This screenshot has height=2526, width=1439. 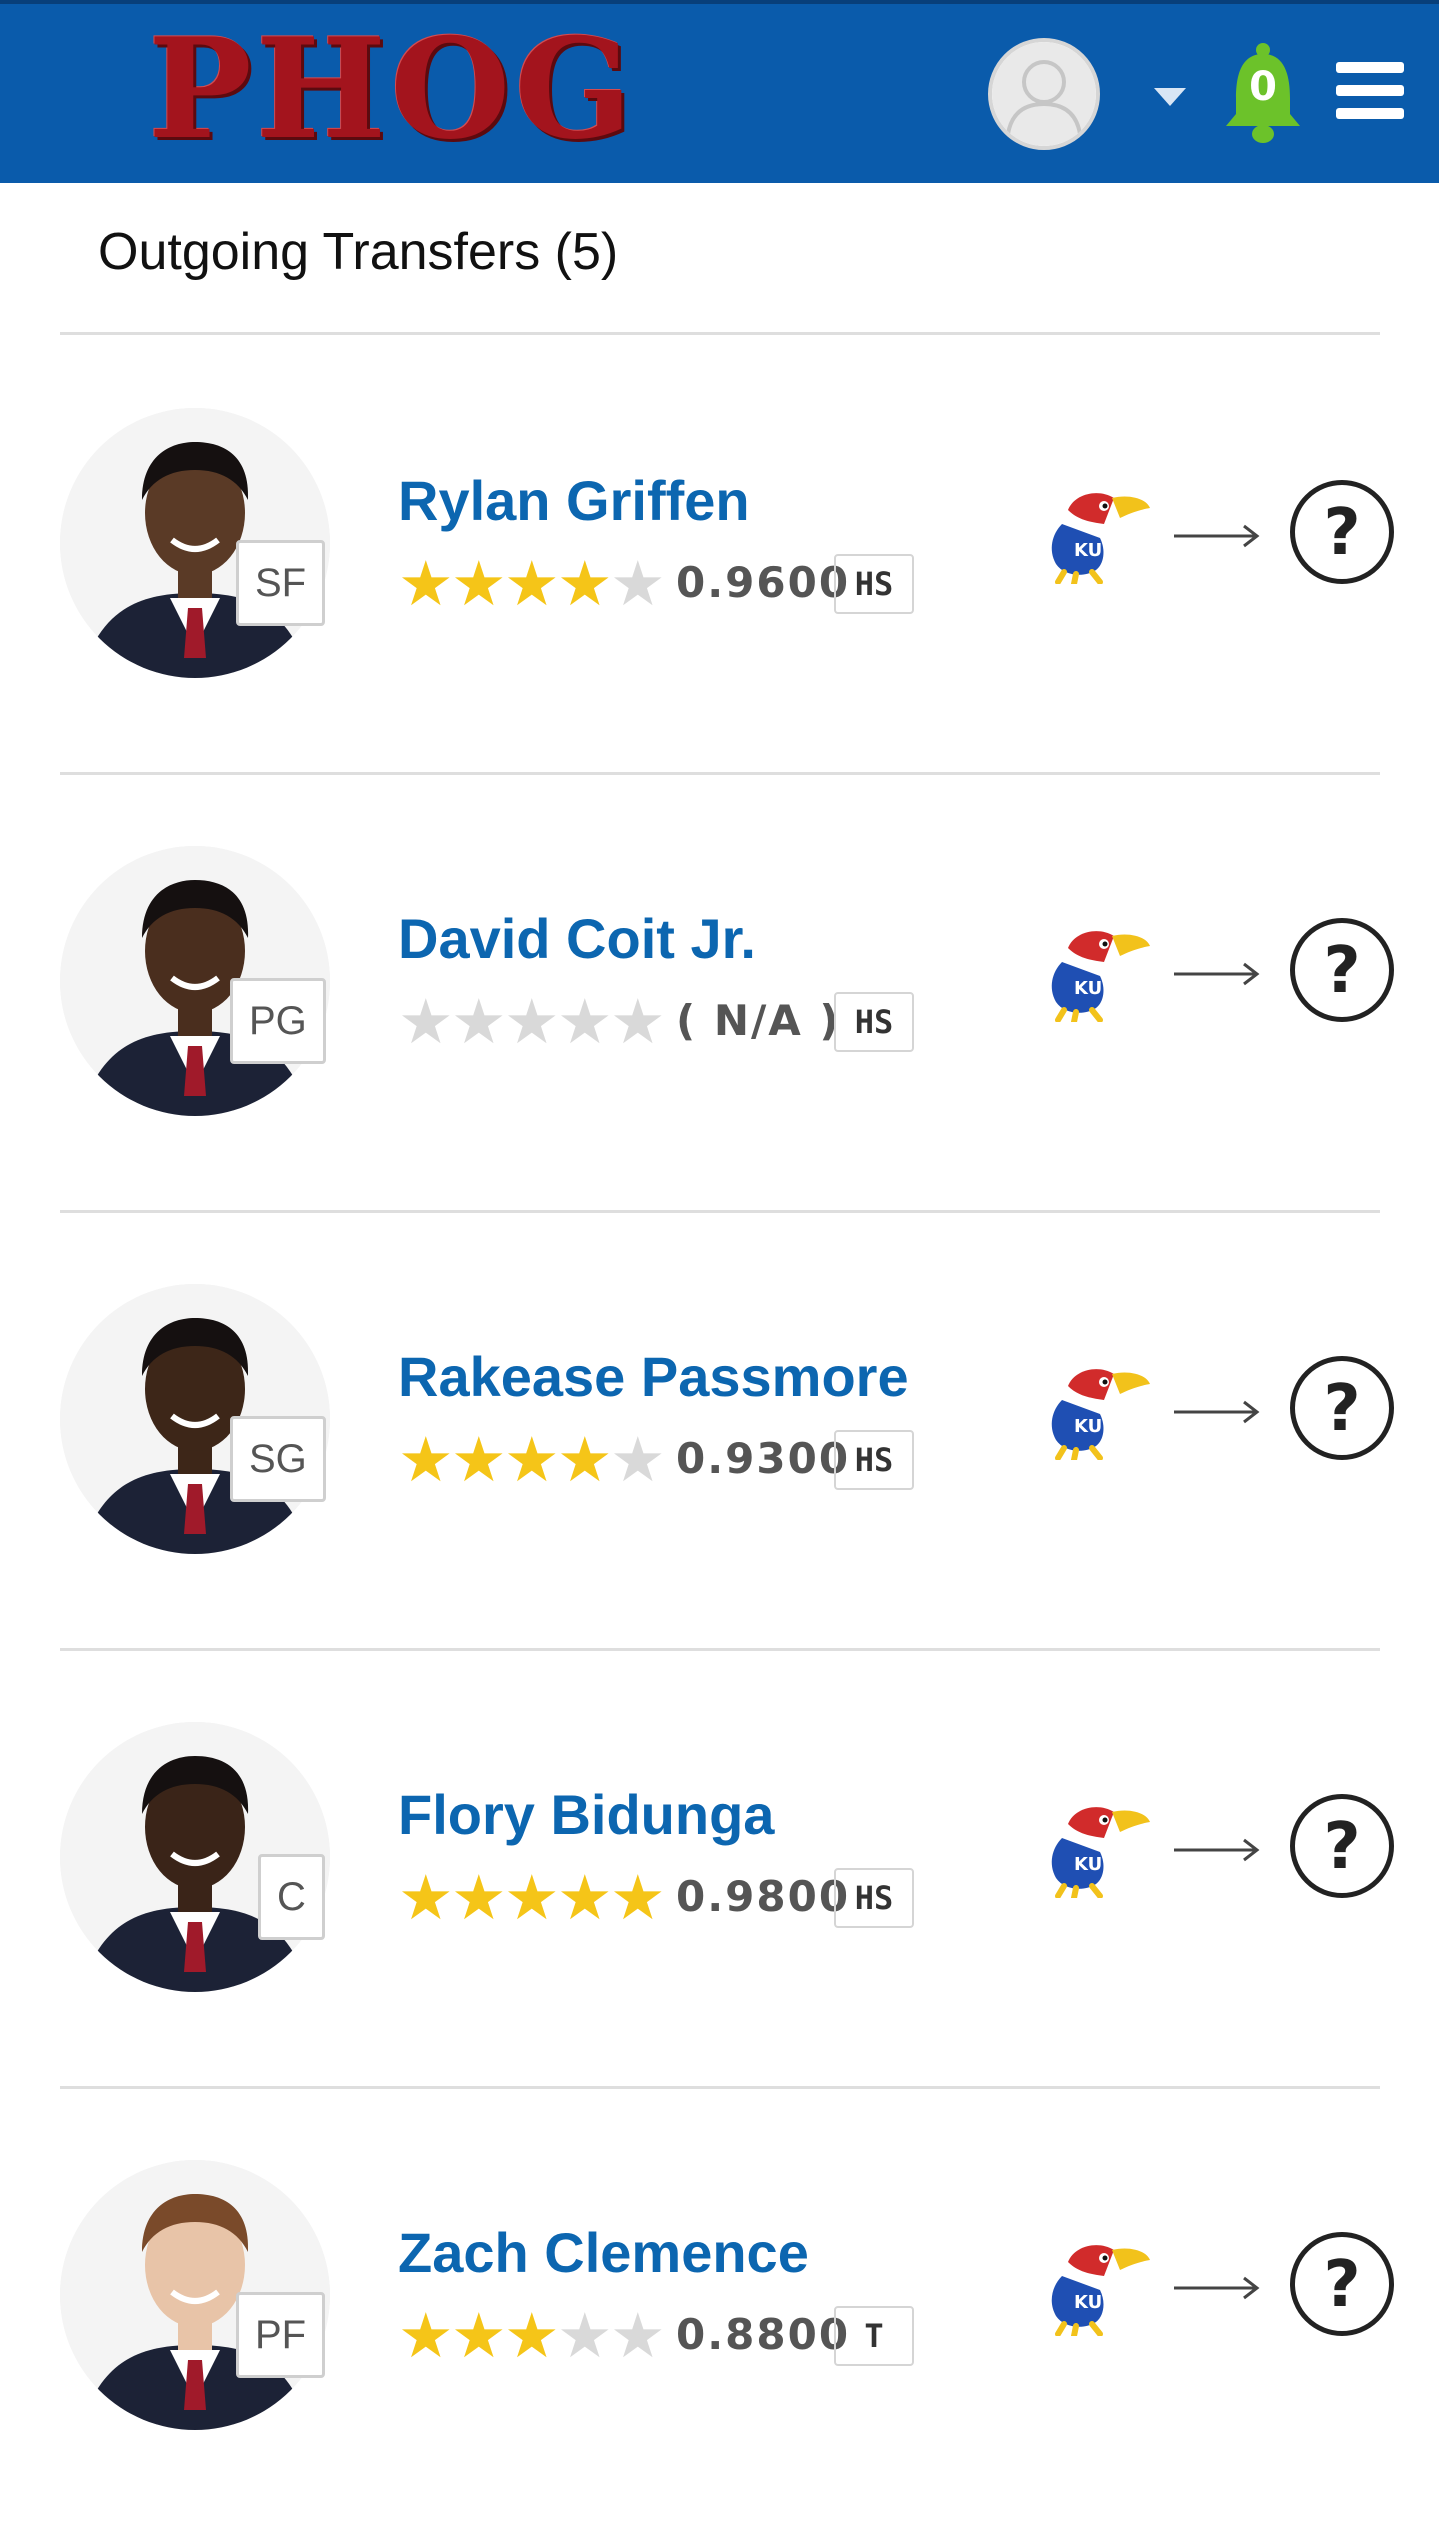 What do you see at coordinates (758, 1020) in the screenshot?
I see `rating-value: ( N/A )` at bounding box center [758, 1020].